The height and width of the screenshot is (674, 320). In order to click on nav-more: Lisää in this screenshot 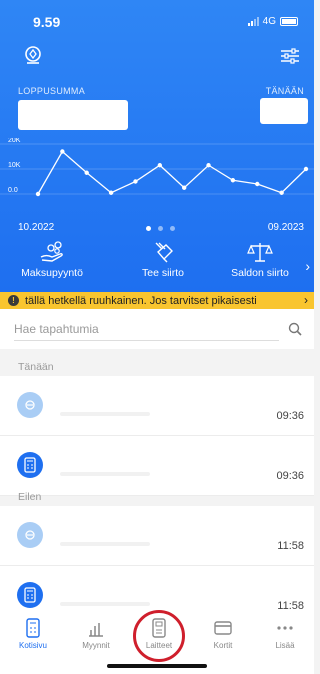, I will do `click(285, 634)`.